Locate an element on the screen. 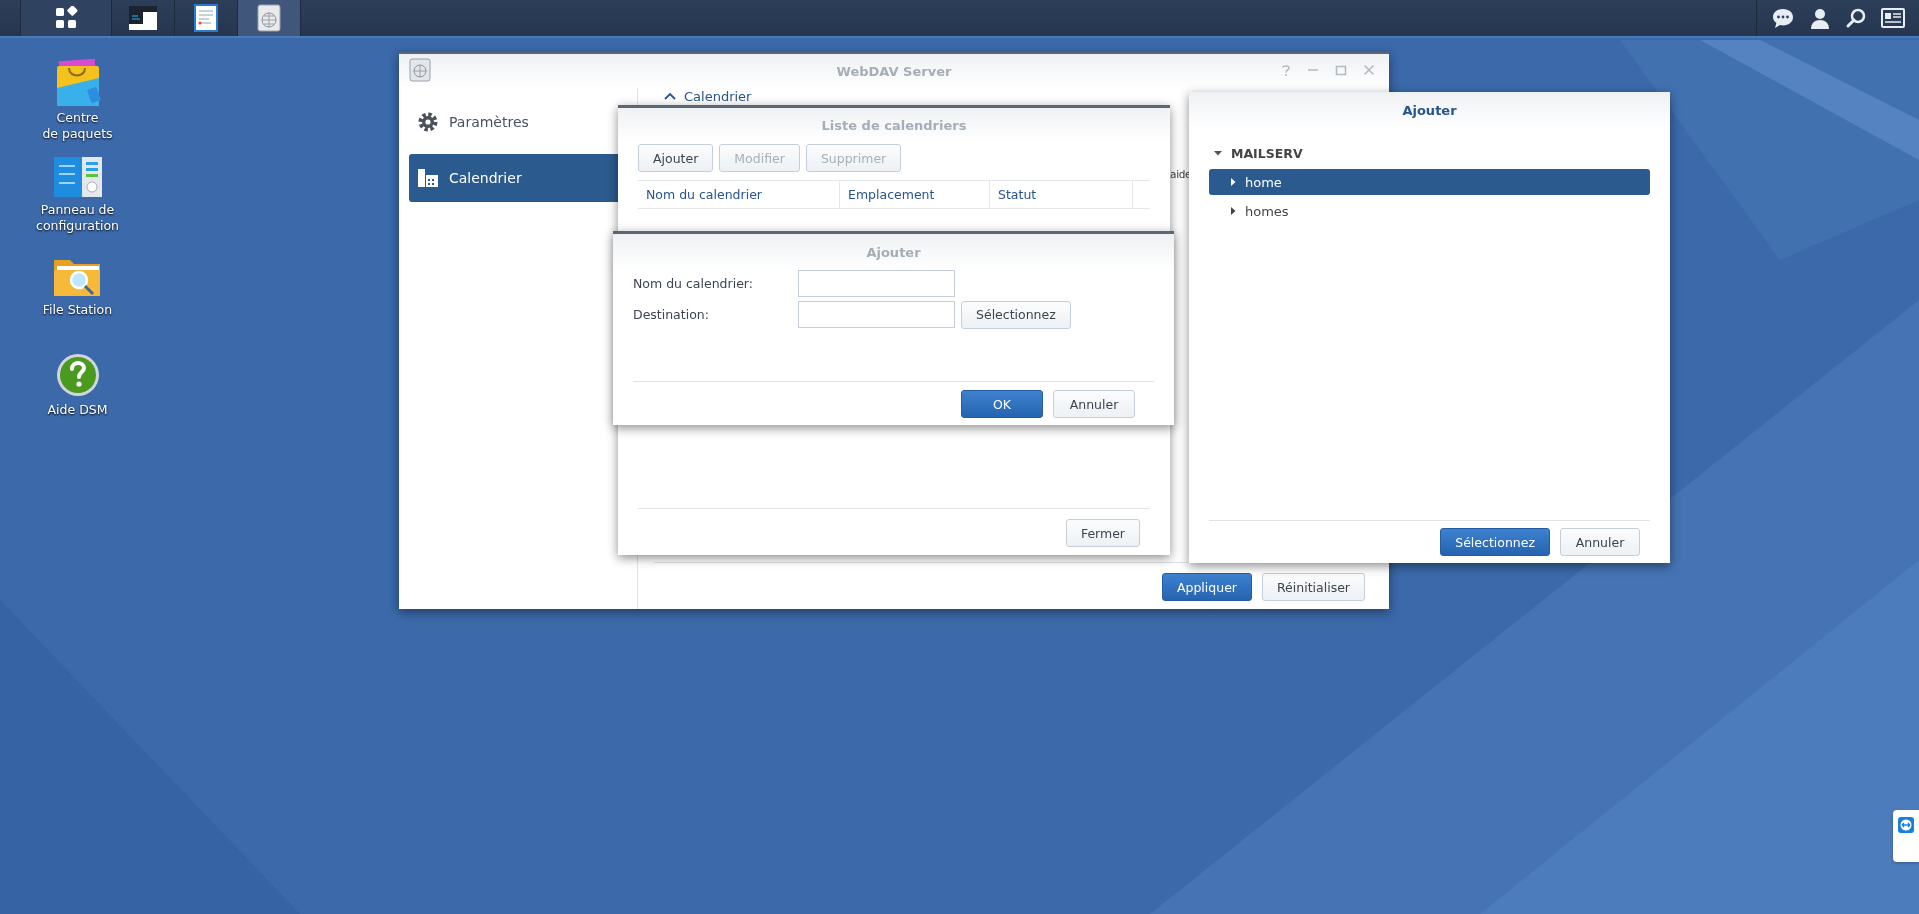 The width and height of the screenshot is (1919, 914). sidebar-item: Paramètres is located at coordinates (518, 122).